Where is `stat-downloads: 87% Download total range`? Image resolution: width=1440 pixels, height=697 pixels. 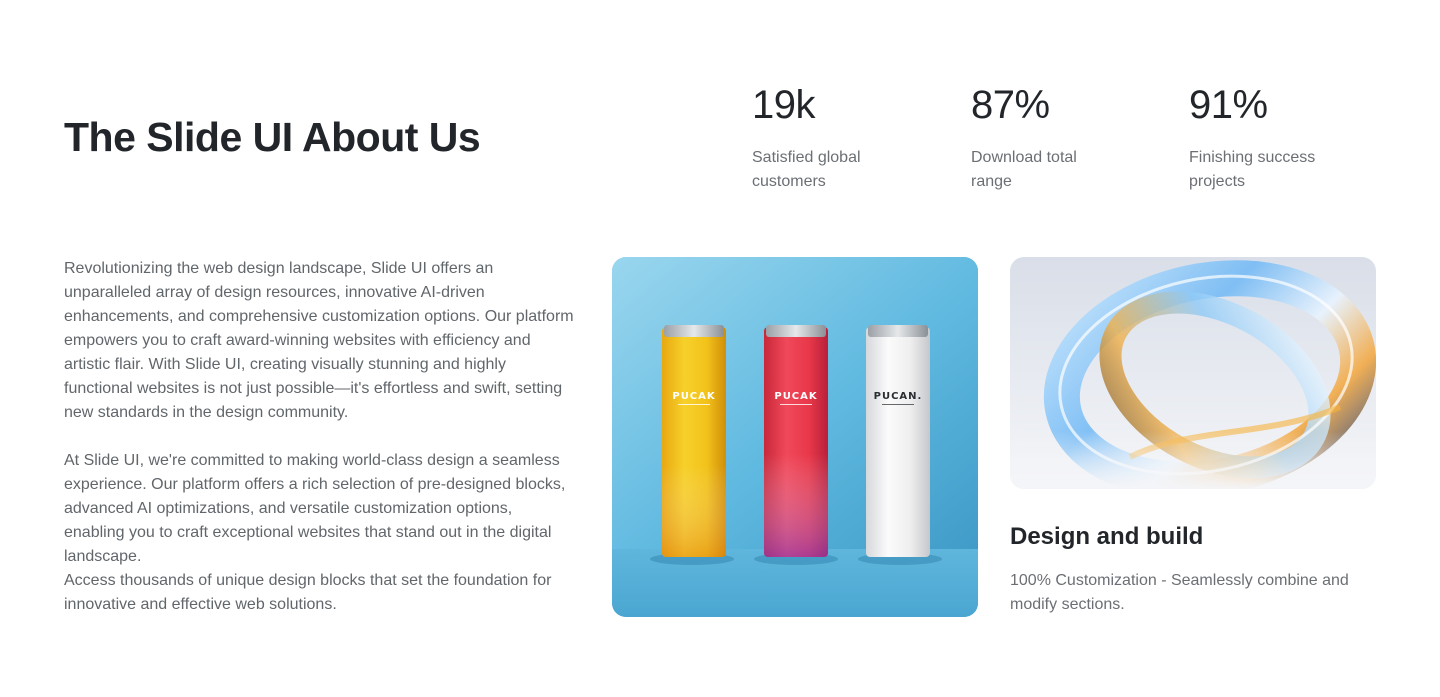
stat-downloads: 87% Download total range is located at coordinates (1071, 137).